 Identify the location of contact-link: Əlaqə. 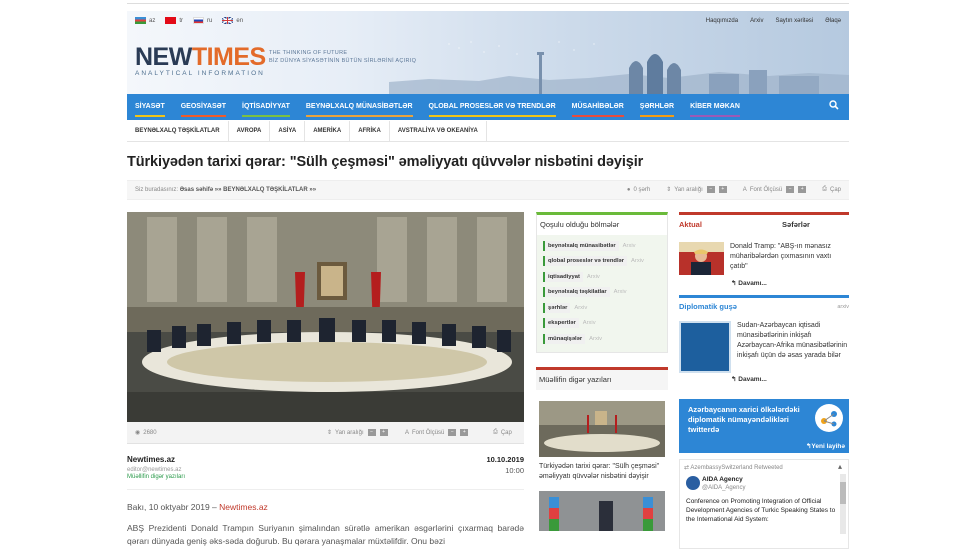
(833, 21).